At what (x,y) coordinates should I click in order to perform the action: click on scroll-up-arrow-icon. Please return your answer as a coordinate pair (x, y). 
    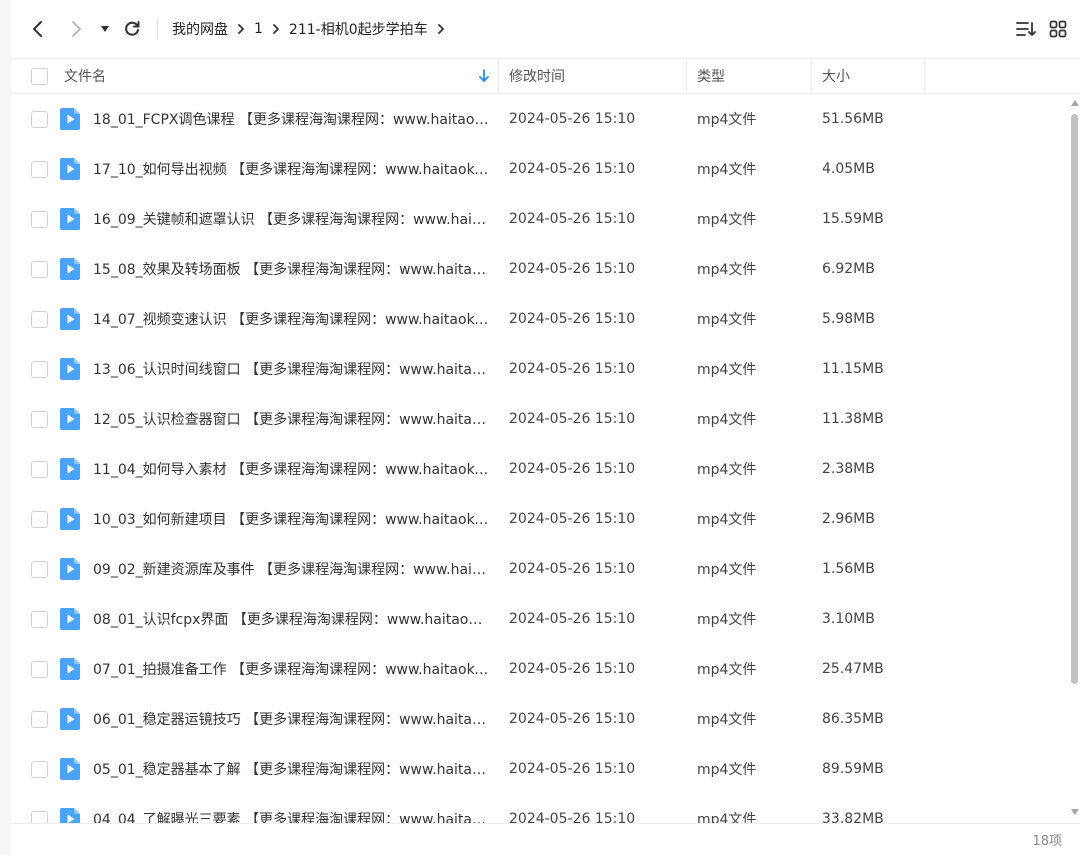
    Looking at the image, I should click on (1075, 103).